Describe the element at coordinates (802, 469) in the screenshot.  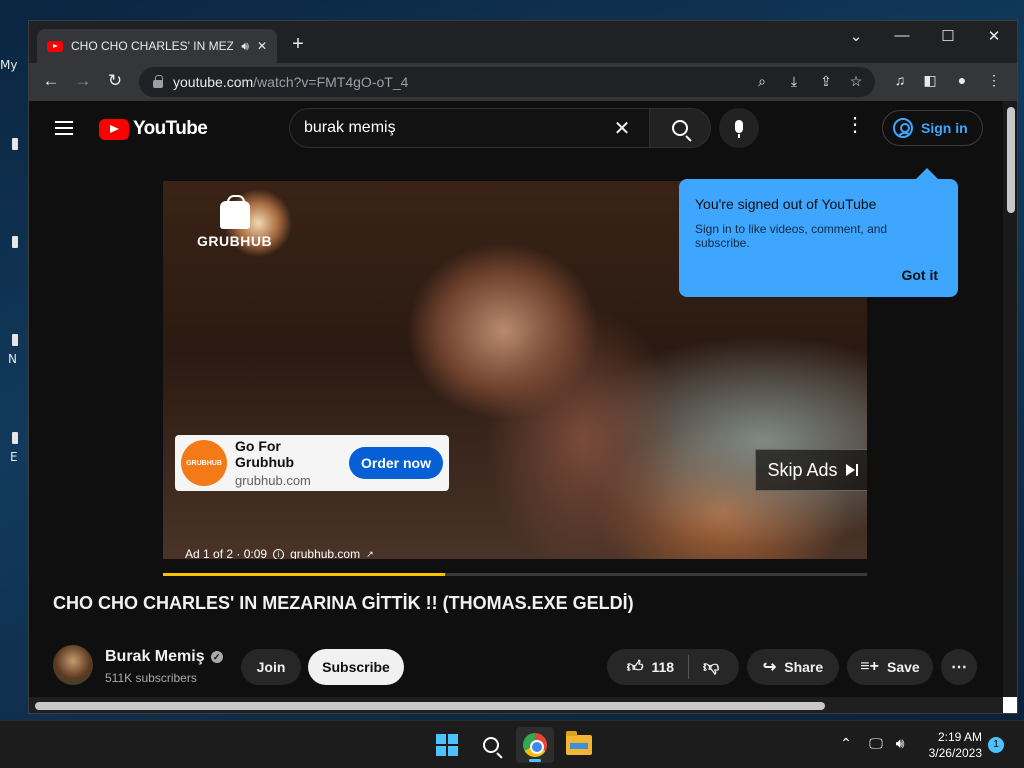
I see `skip-ads-label: Skip Ads` at that location.